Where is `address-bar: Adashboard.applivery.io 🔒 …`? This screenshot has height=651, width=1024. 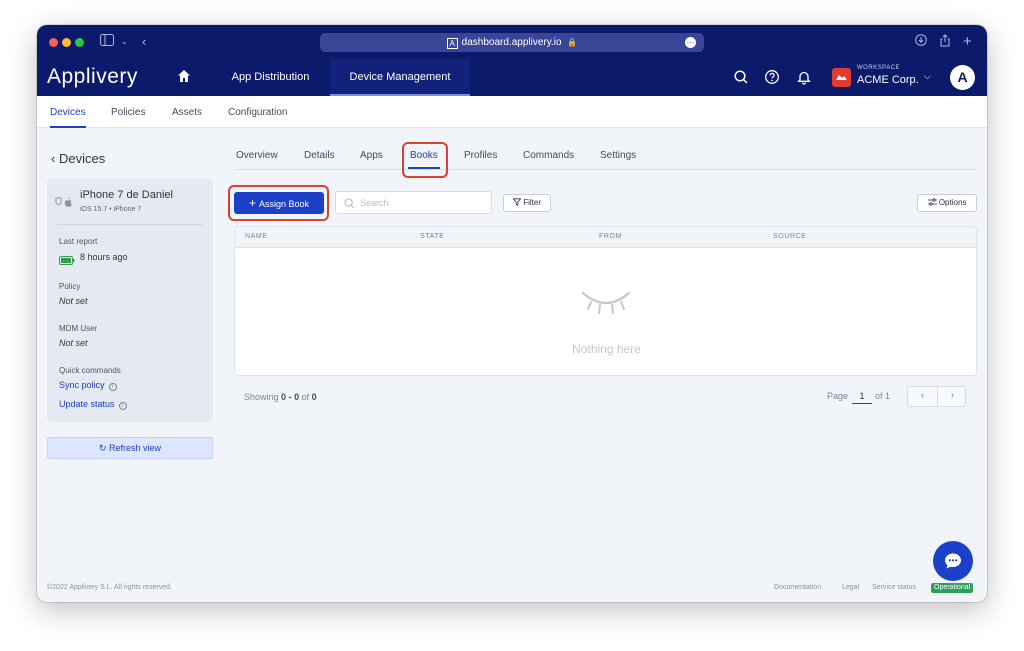
address-bar: Adashboard.applivery.io 🔒 … is located at coordinates (512, 42).